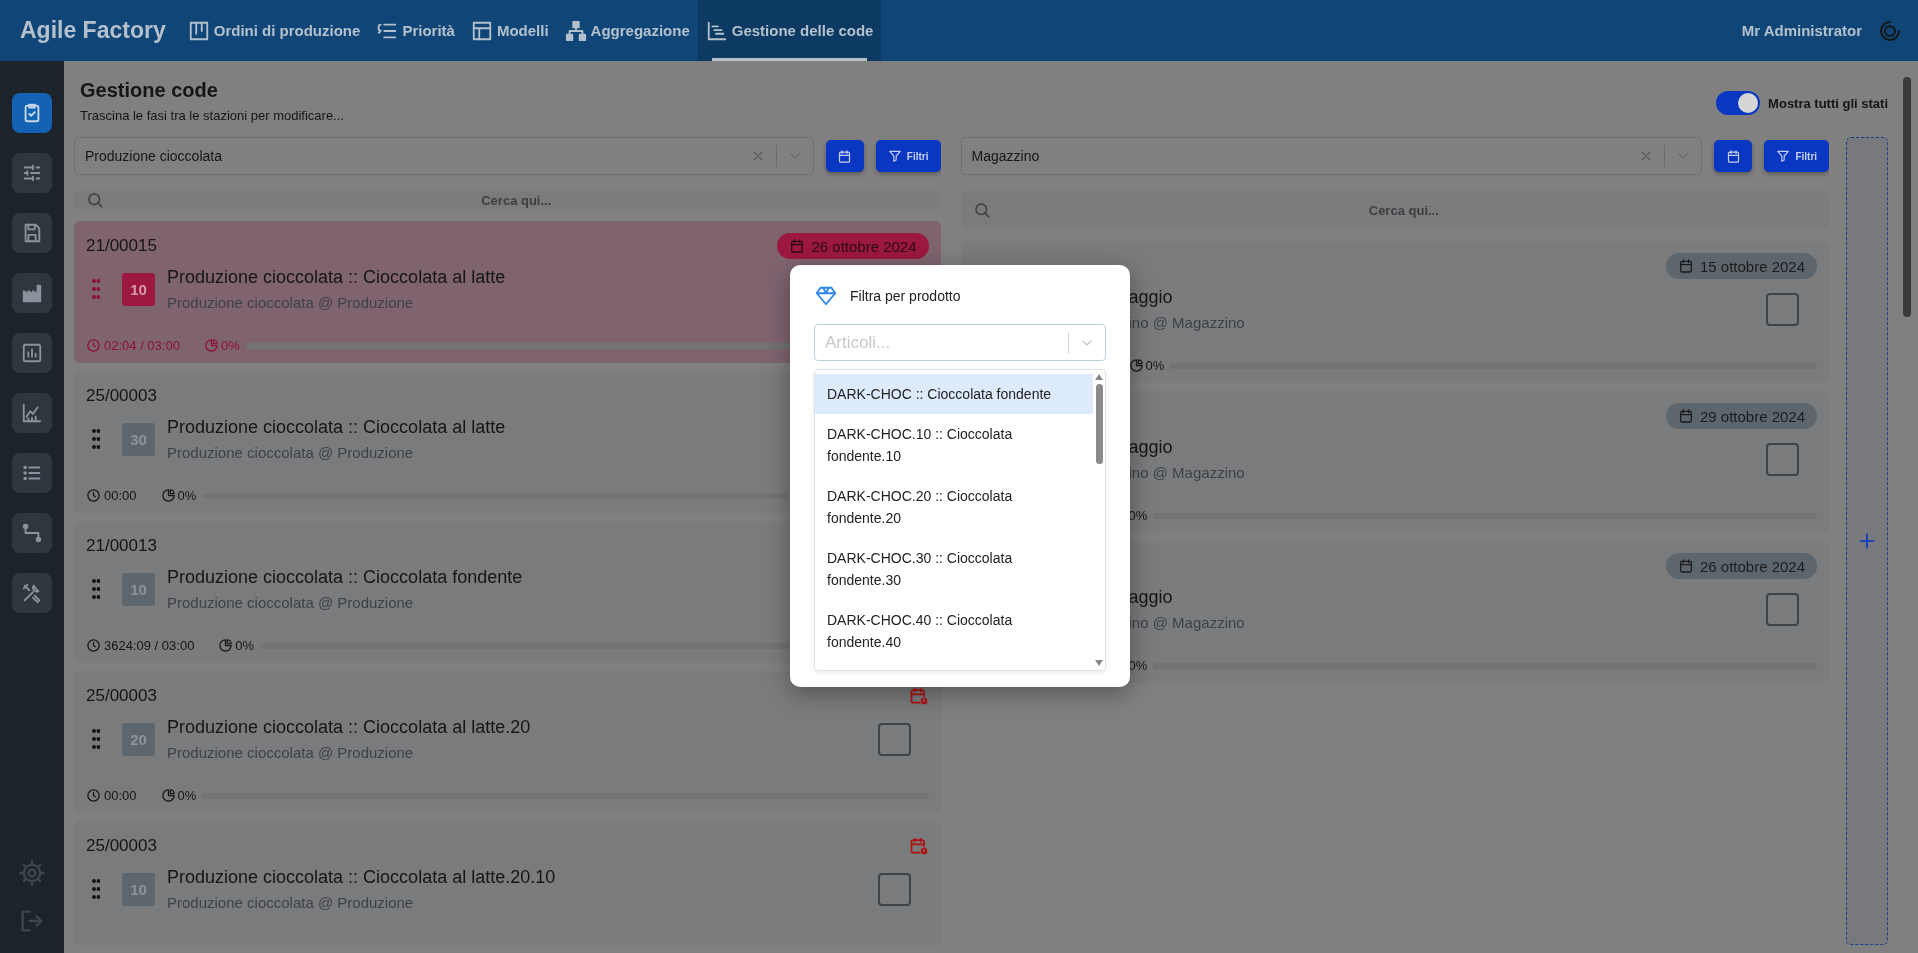 The height and width of the screenshot is (953, 1918). Describe the element at coordinates (198, 30) in the screenshot. I see `board-icon` at that location.